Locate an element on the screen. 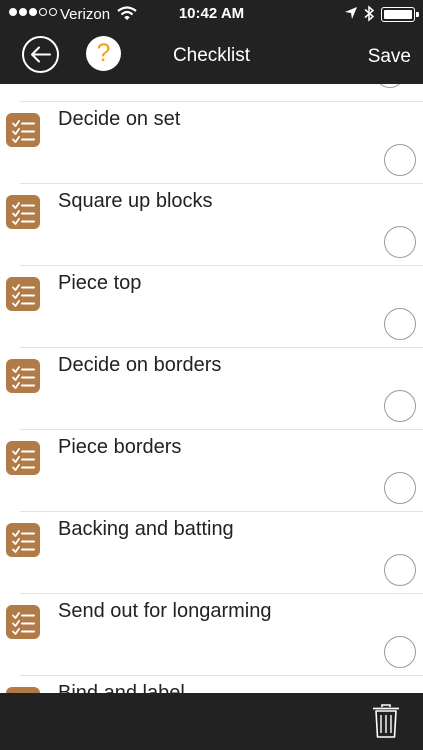 The height and width of the screenshot is (750, 423). list-item: Send out for longarming is located at coordinates (211, 634).